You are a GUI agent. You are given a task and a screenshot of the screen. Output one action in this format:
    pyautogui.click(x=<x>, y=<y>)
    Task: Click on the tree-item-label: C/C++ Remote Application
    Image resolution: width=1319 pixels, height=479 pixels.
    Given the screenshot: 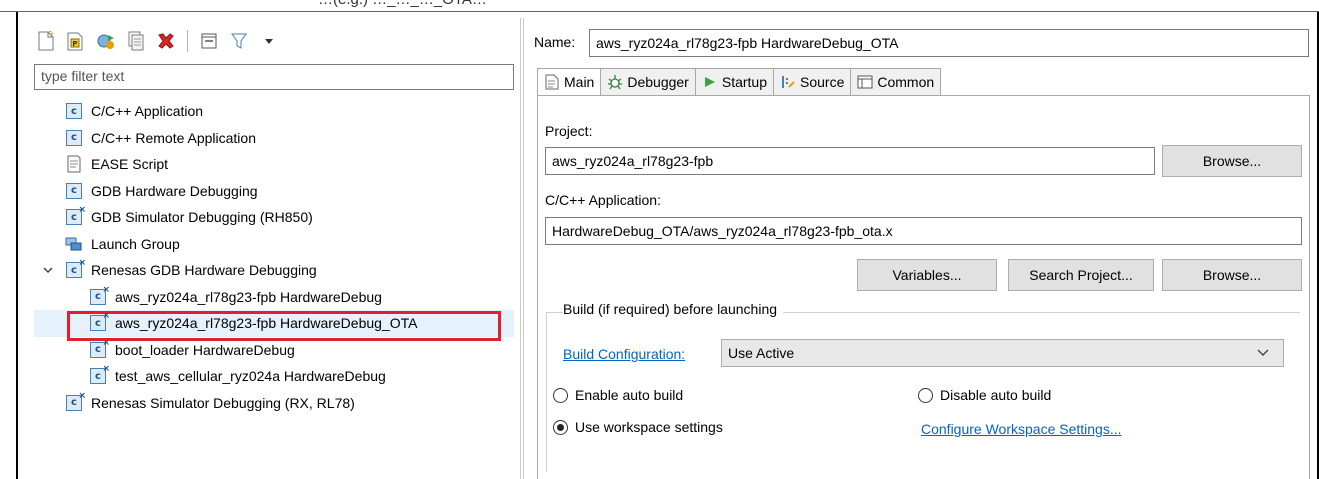 What is the action you would take?
    pyautogui.click(x=173, y=137)
    